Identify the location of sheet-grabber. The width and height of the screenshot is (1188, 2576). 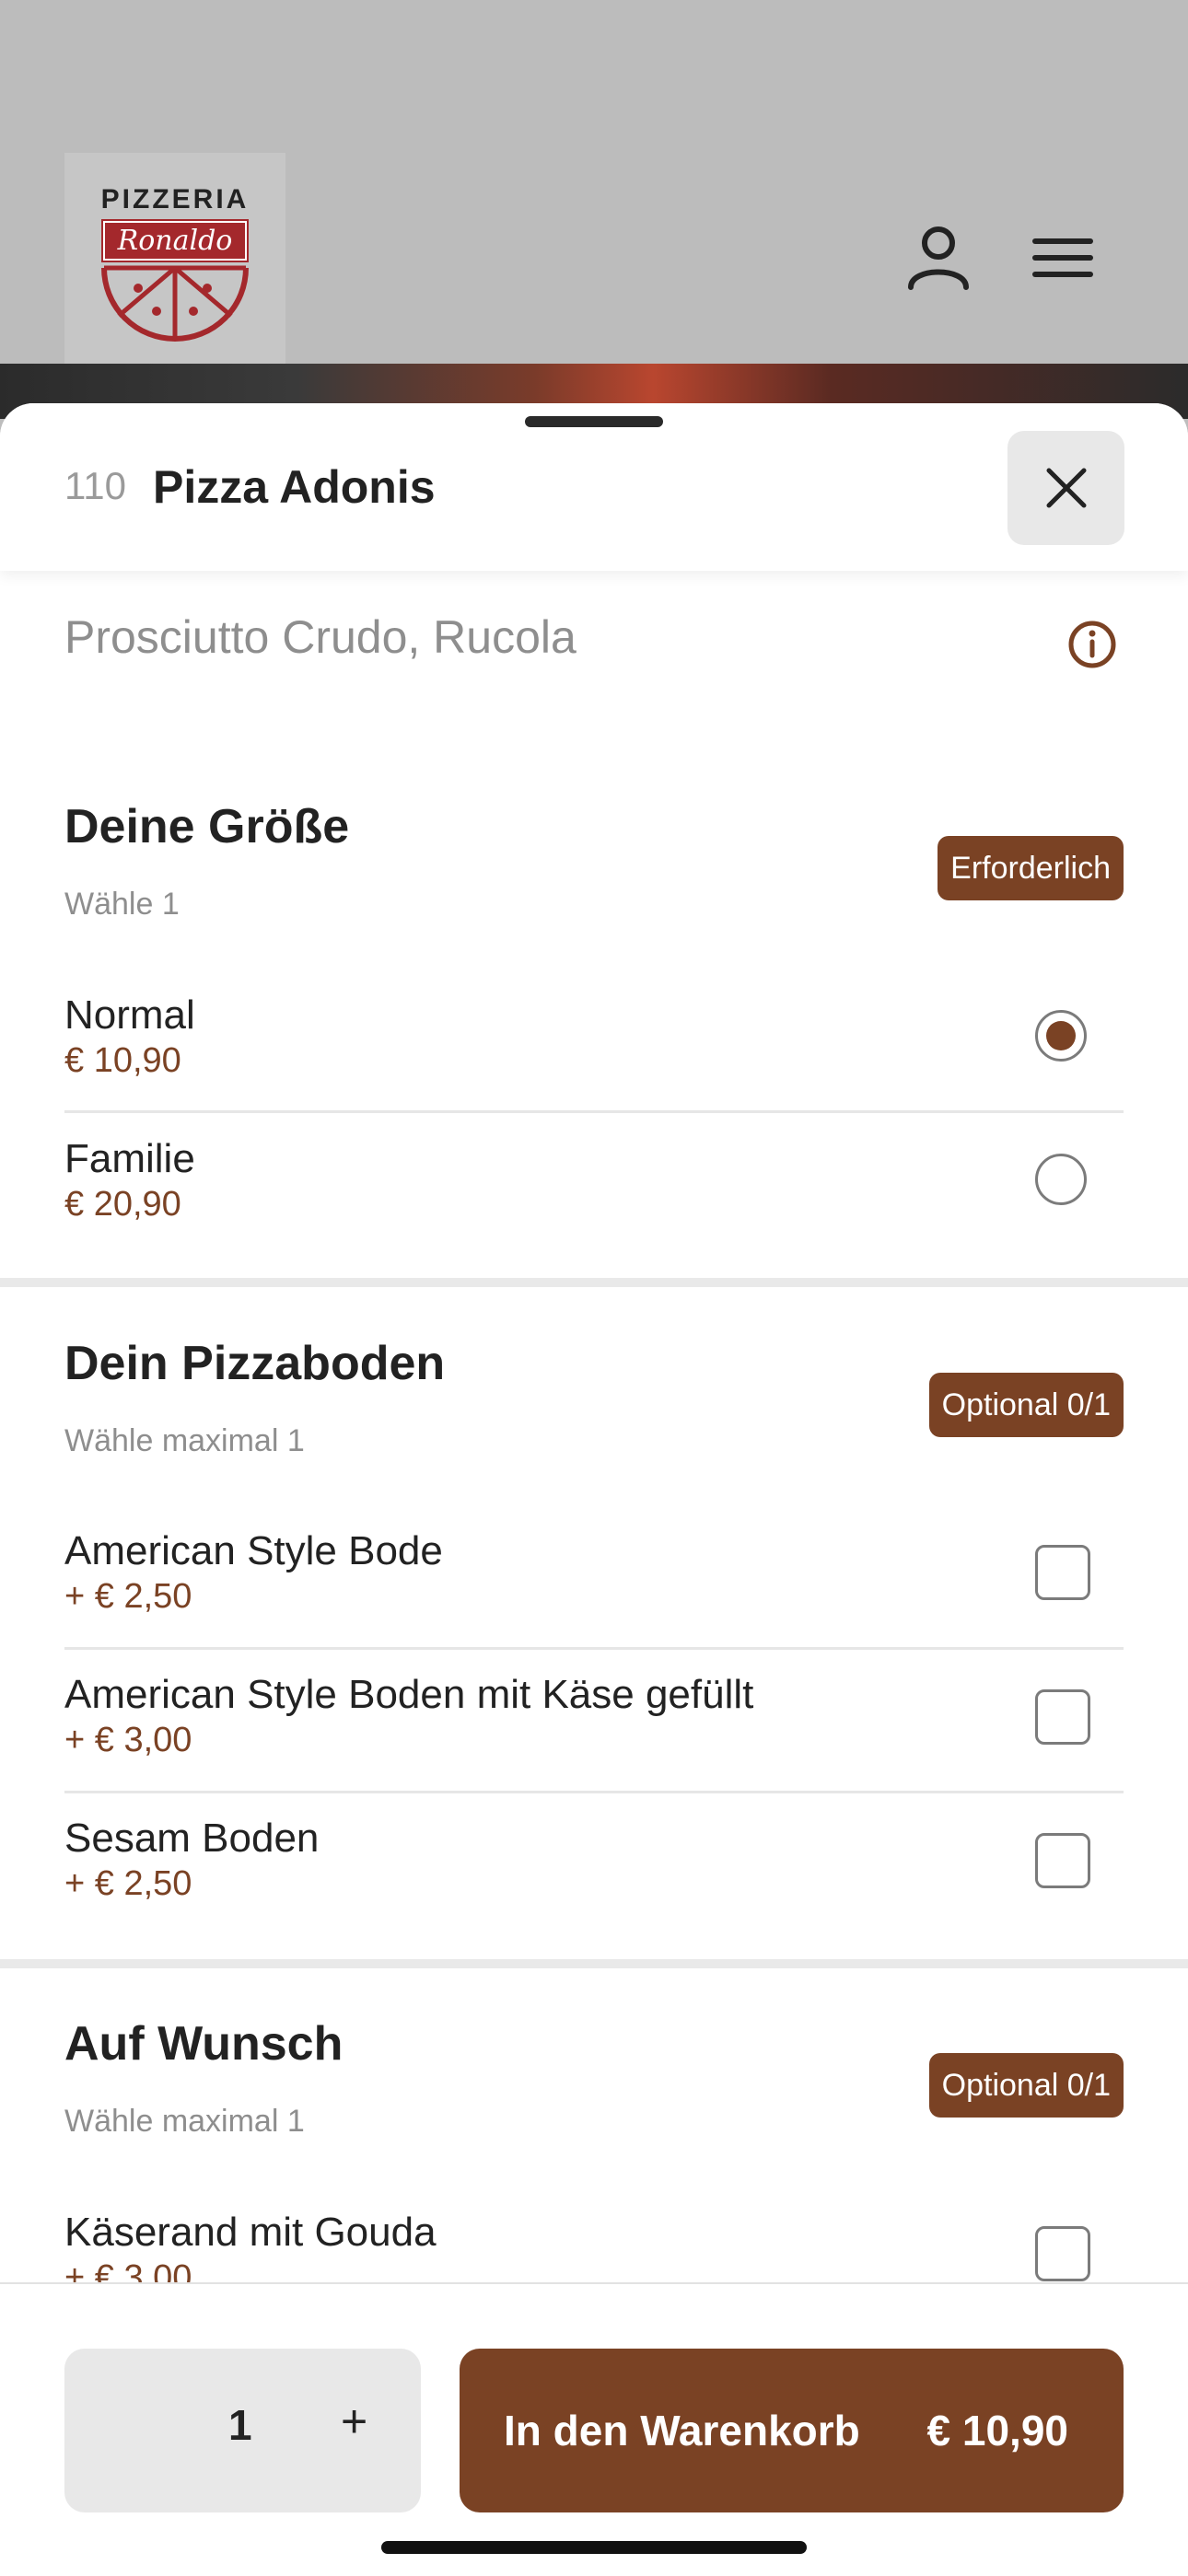
(594, 421).